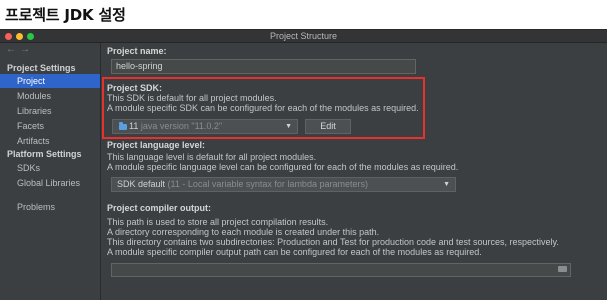  What do you see at coordinates (181, 126) in the screenshot?
I see `sdk-version: java version "11.0.2"` at bounding box center [181, 126].